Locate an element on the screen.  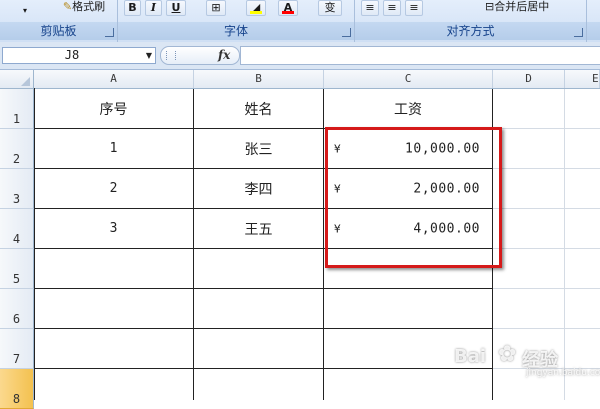
cell-a4: 3 is located at coordinates (114, 229).